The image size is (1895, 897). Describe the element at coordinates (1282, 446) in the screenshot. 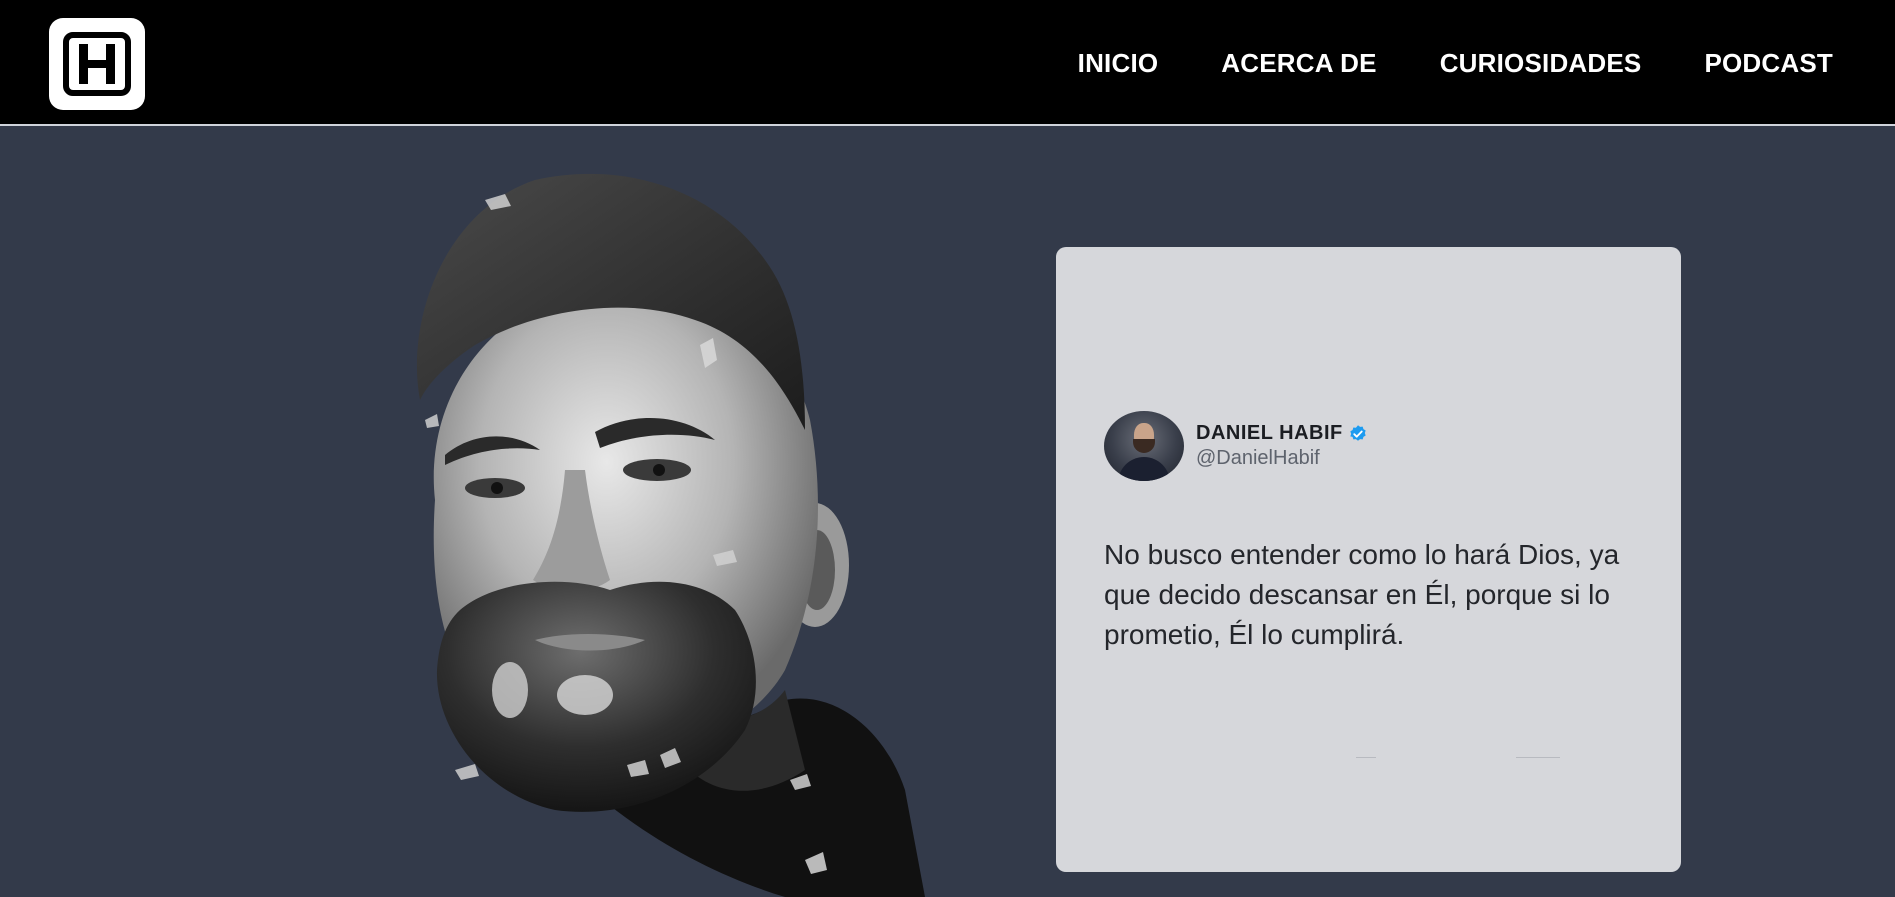

I see `tweet-author: DANIEL HABIF @DanielHabif` at that location.